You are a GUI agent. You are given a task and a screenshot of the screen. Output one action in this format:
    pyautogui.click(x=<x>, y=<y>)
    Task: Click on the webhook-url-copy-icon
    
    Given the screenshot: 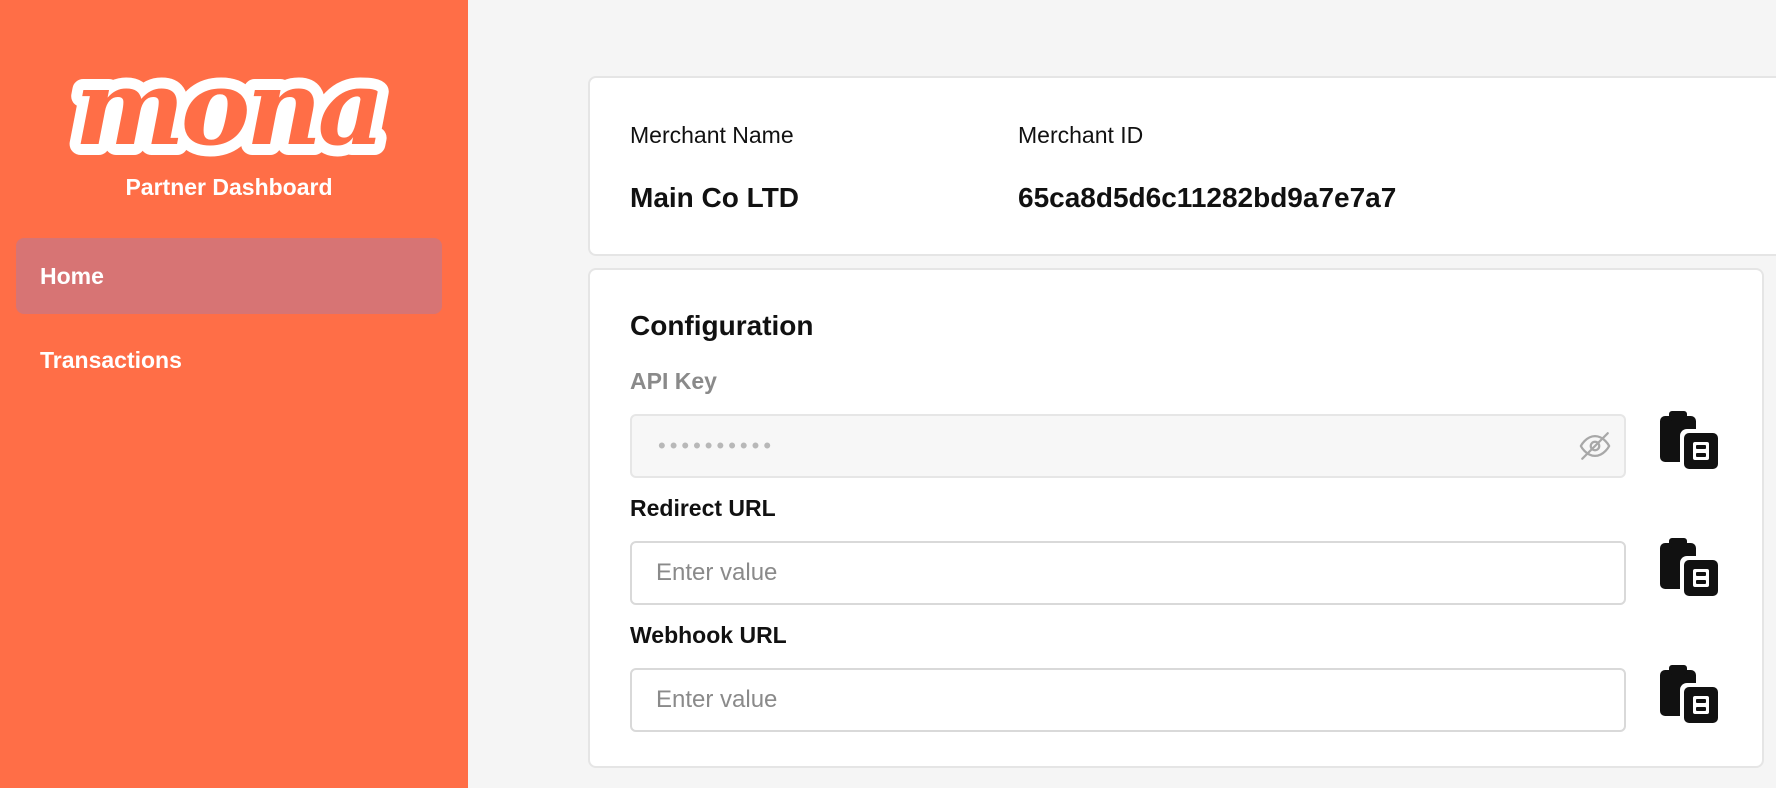 What is the action you would take?
    pyautogui.click(x=1691, y=696)
    